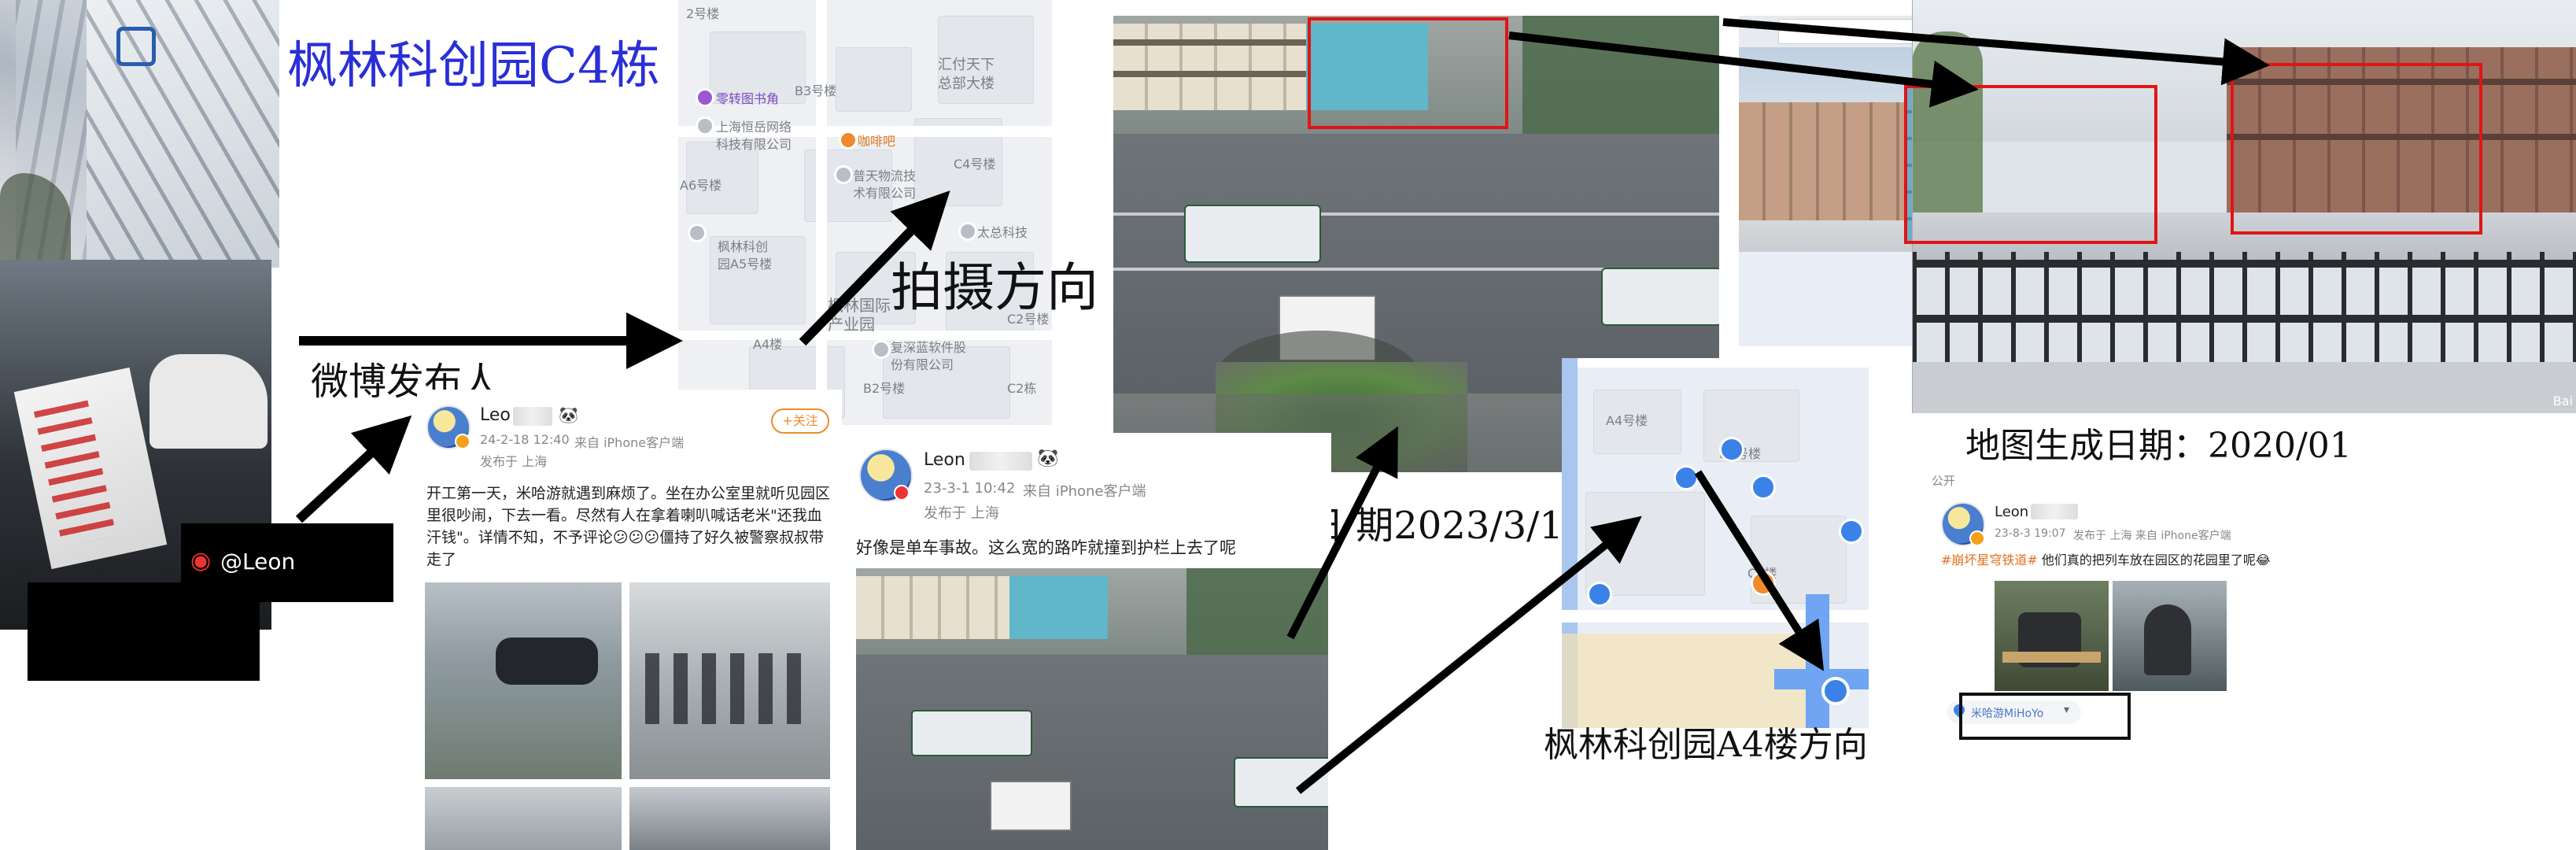 Image resolution: width=2576 pixels, height=850 pixels. Describe the element at coordinates (745, 264) in the screenshot. I see `map-label: 园A5号楼` at that location.